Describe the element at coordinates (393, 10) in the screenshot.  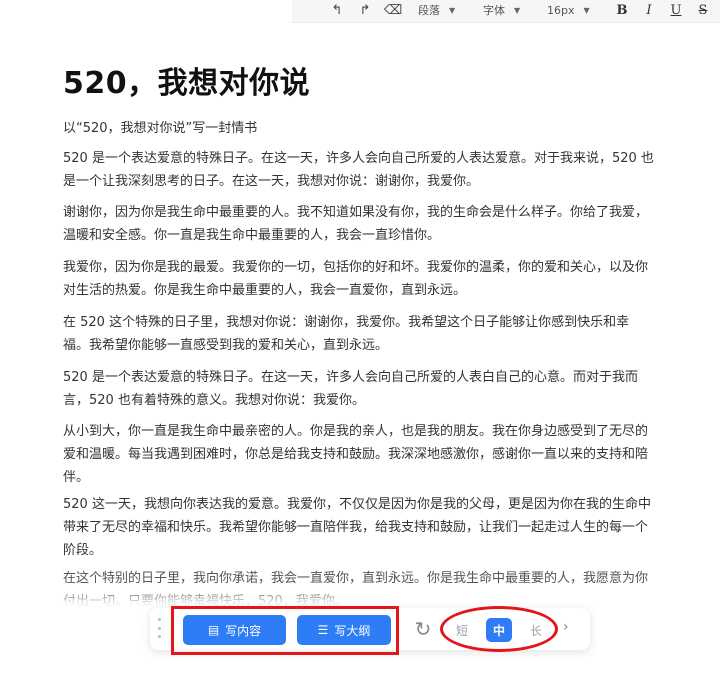
I see `eraser-icon: ⌫` at that location.